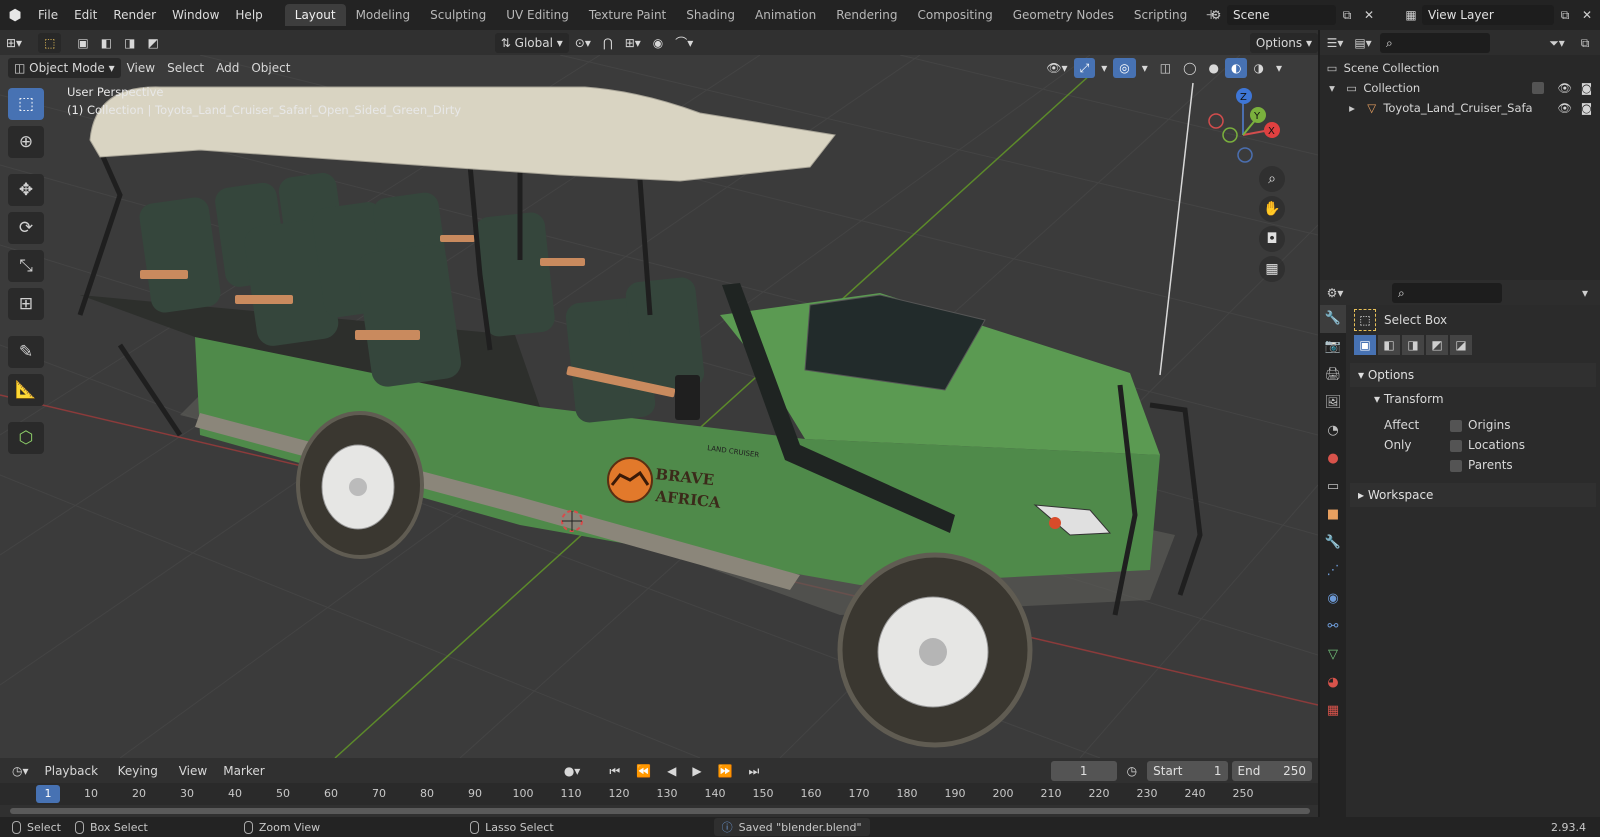 Image resolution: width=1600 pixels, height=837 pixels. What do you see at coordinates (1333, 319) in the screenshot?
I see `tool-tab-icon: 🔧` at bounding box center [1333, 319].